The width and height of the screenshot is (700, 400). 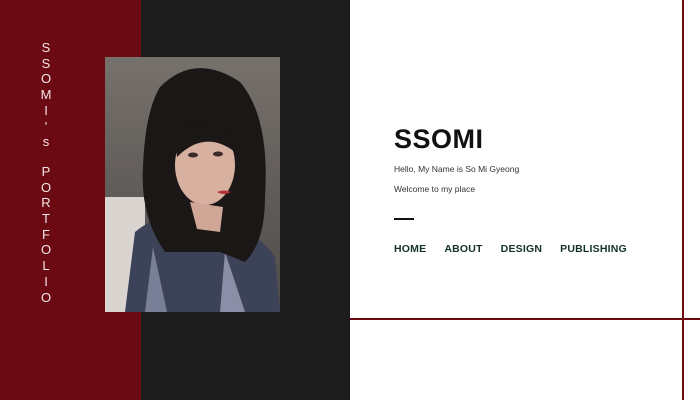 I want to click on vertical-divider, so click(x=683, y=200).